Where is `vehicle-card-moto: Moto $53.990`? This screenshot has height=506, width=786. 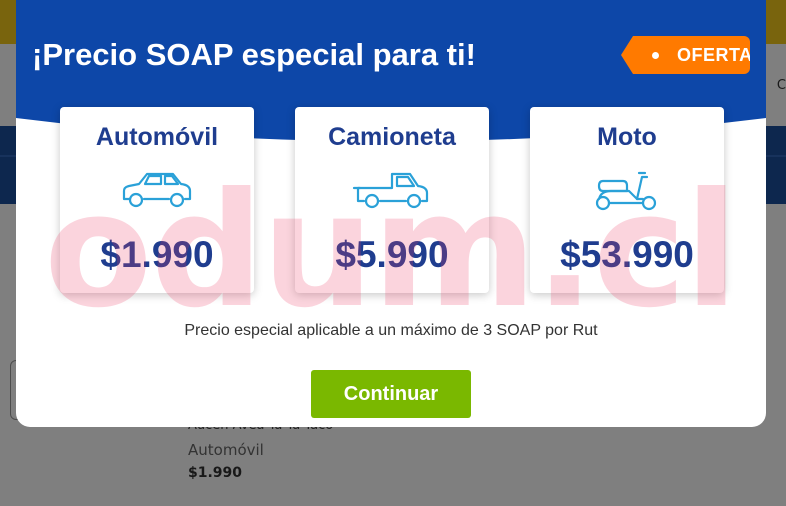 vehicle-card-moto: Moto $53.990 is located at coordinates (627, 200).